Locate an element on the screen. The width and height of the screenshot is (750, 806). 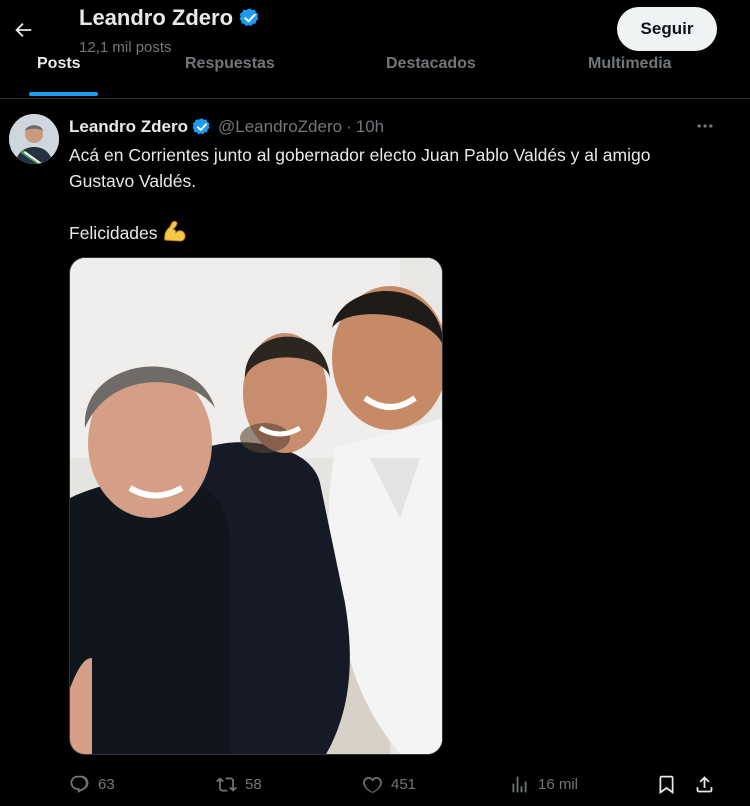
posts-count: 12,1 mil posts is located at coordinates (125, 47).